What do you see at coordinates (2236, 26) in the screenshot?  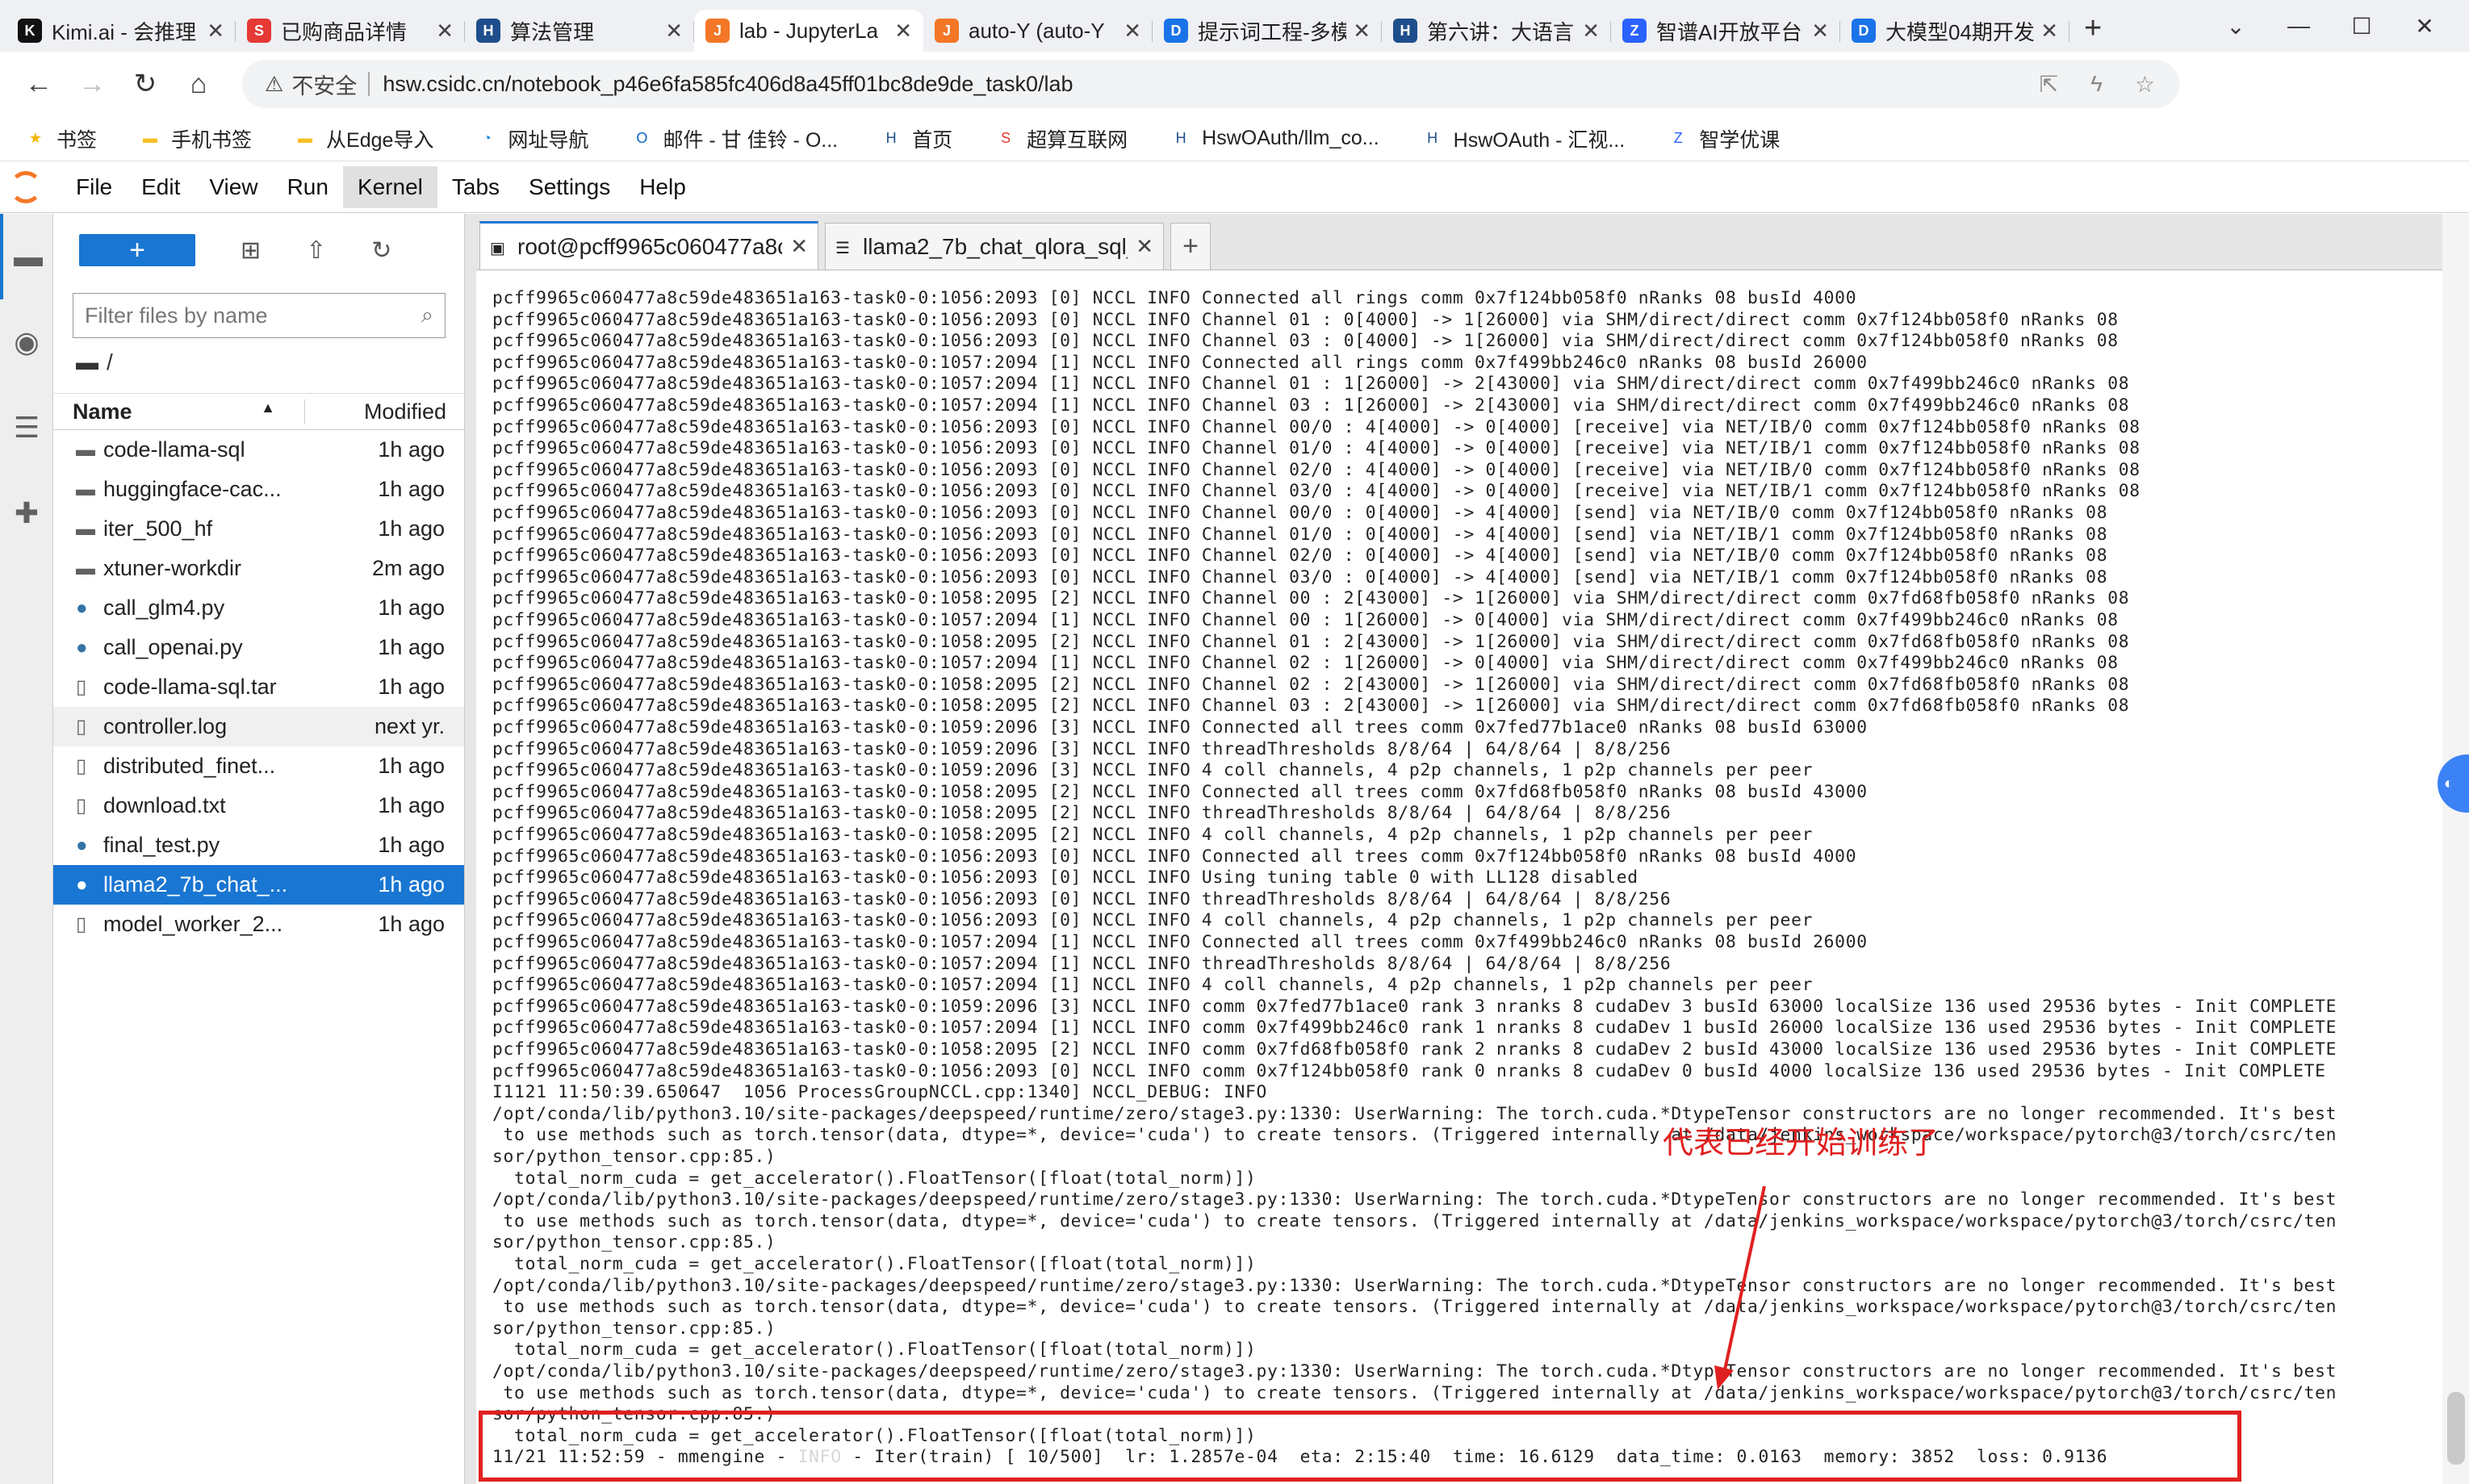 I see `tab-actions-icon: ⌄` at bounding box center [2236, 26].